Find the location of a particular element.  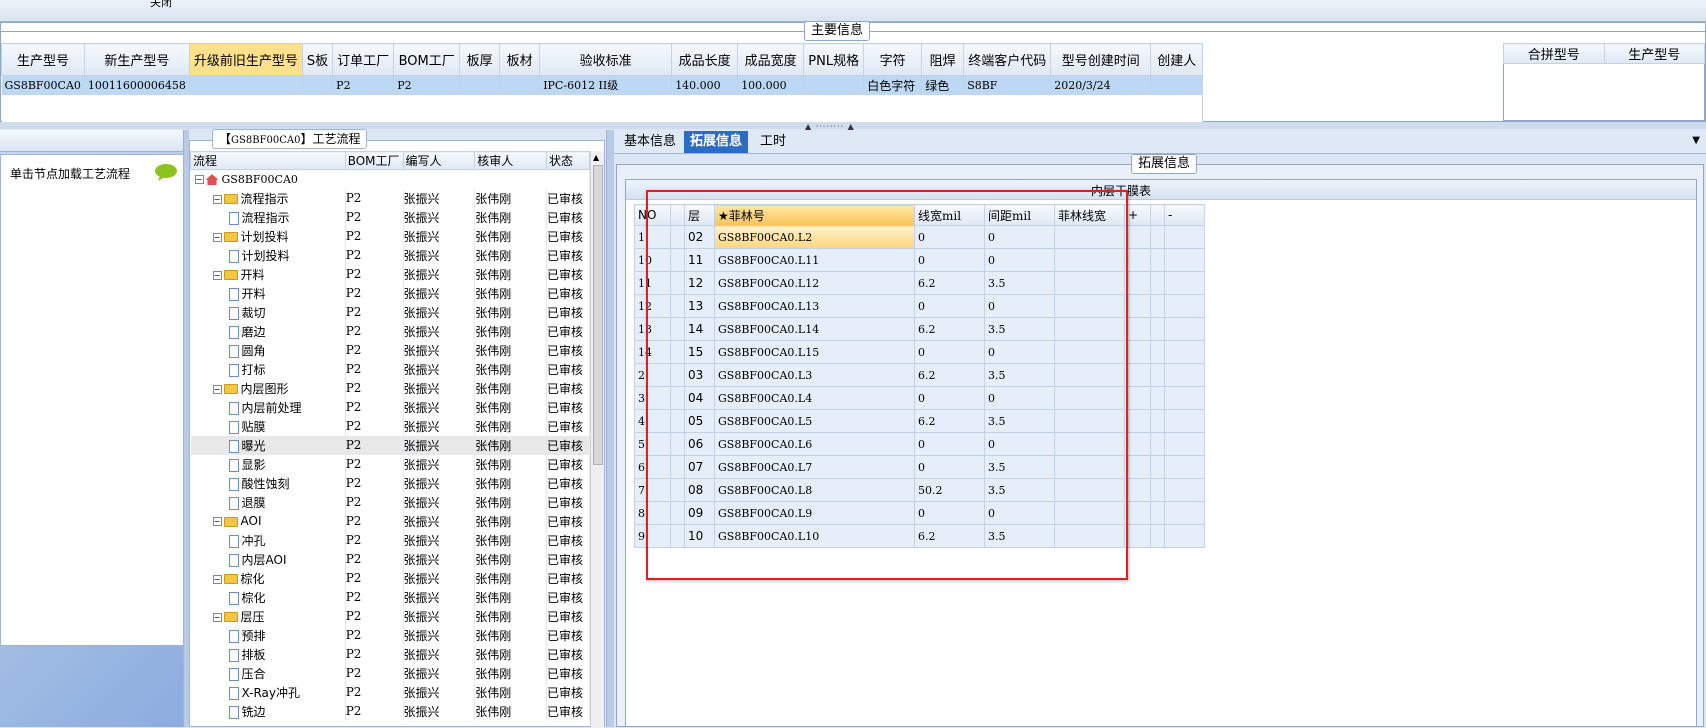

tree-node: 计划投料 is located at coordinates (268, 255).